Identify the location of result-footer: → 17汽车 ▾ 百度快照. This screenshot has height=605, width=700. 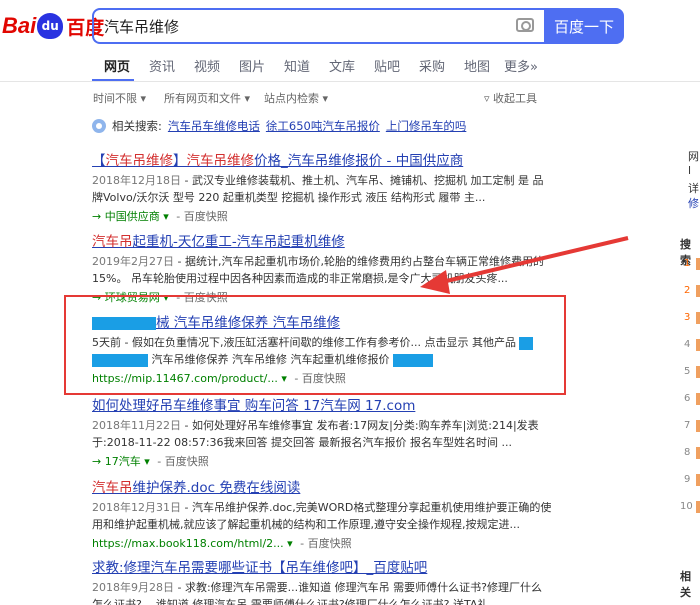
(322, 461).